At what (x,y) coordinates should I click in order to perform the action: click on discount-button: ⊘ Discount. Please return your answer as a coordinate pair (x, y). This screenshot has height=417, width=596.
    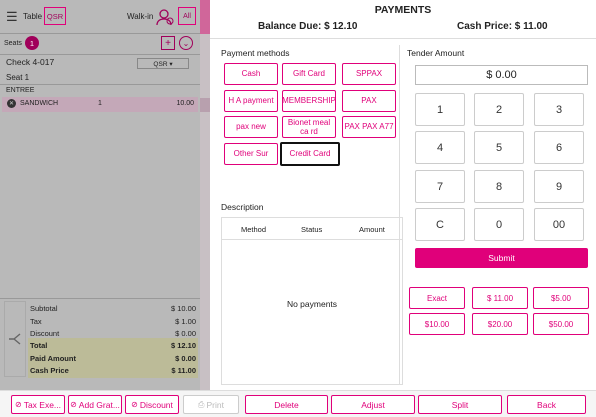
    Looking at the image, I should click on (152, 404).